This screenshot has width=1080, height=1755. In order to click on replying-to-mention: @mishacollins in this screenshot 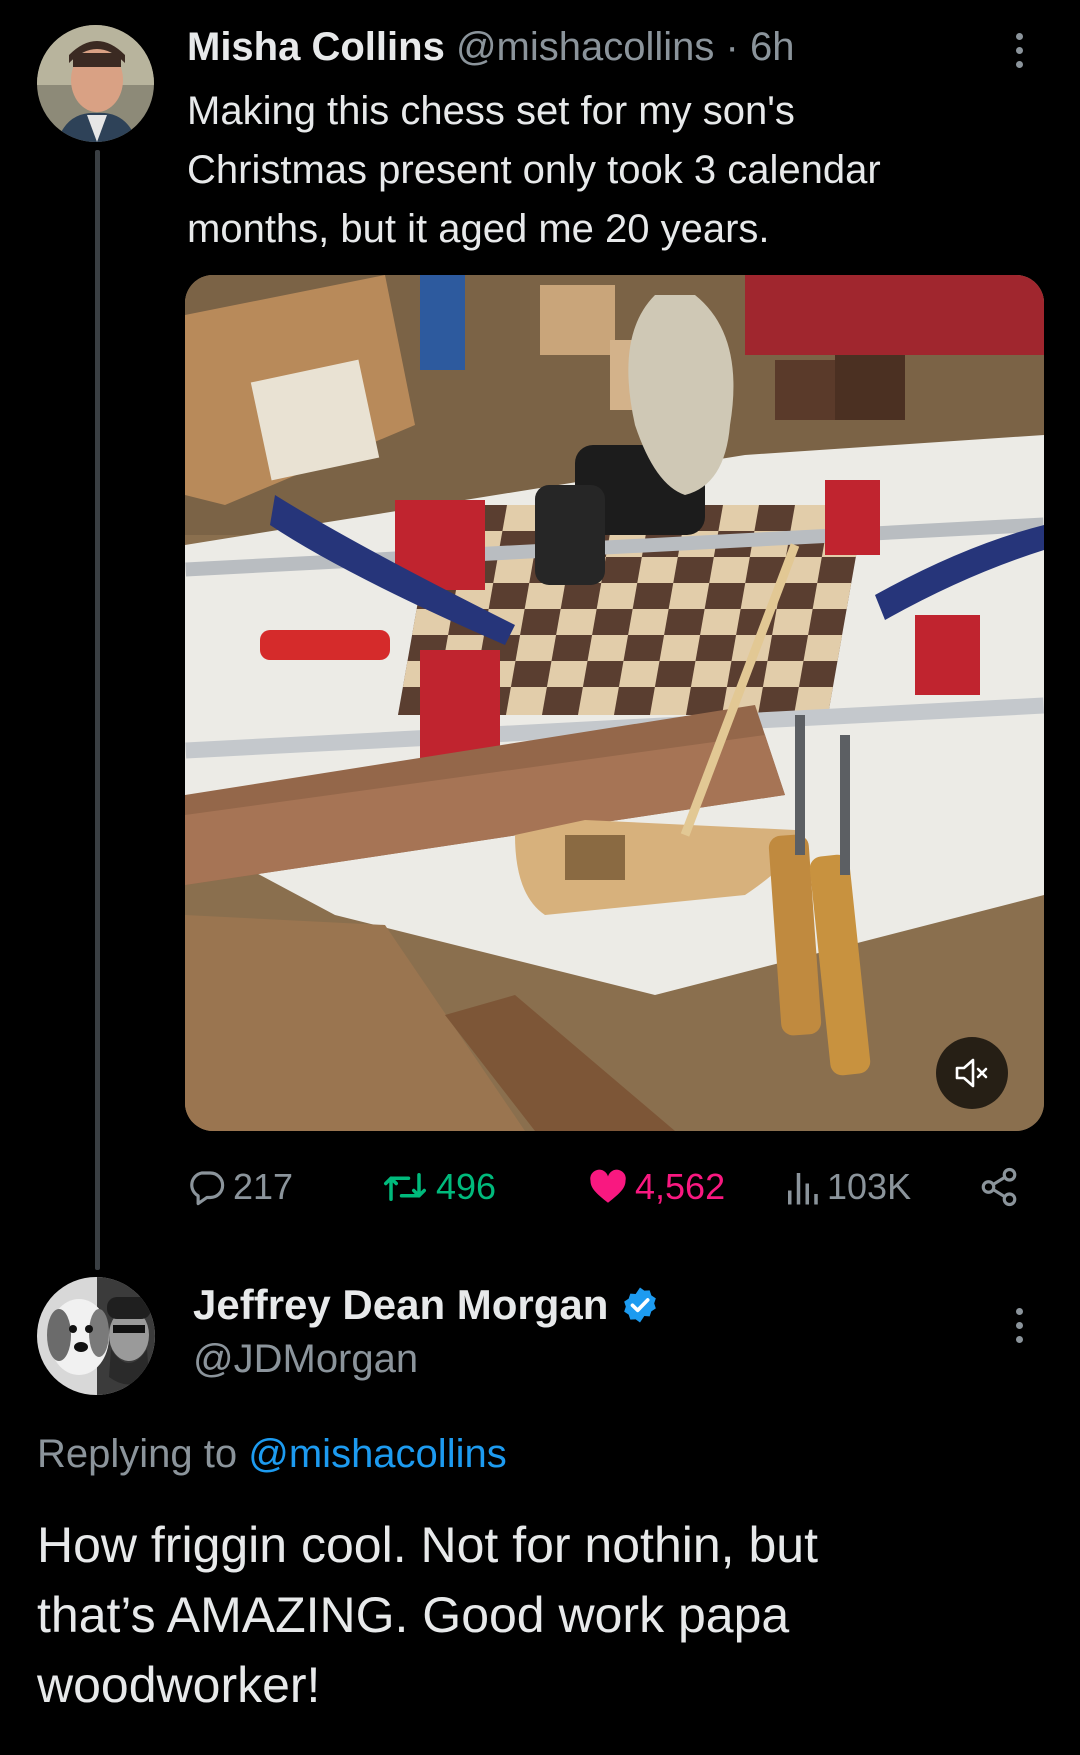, I will do `click(377, 1454)`.